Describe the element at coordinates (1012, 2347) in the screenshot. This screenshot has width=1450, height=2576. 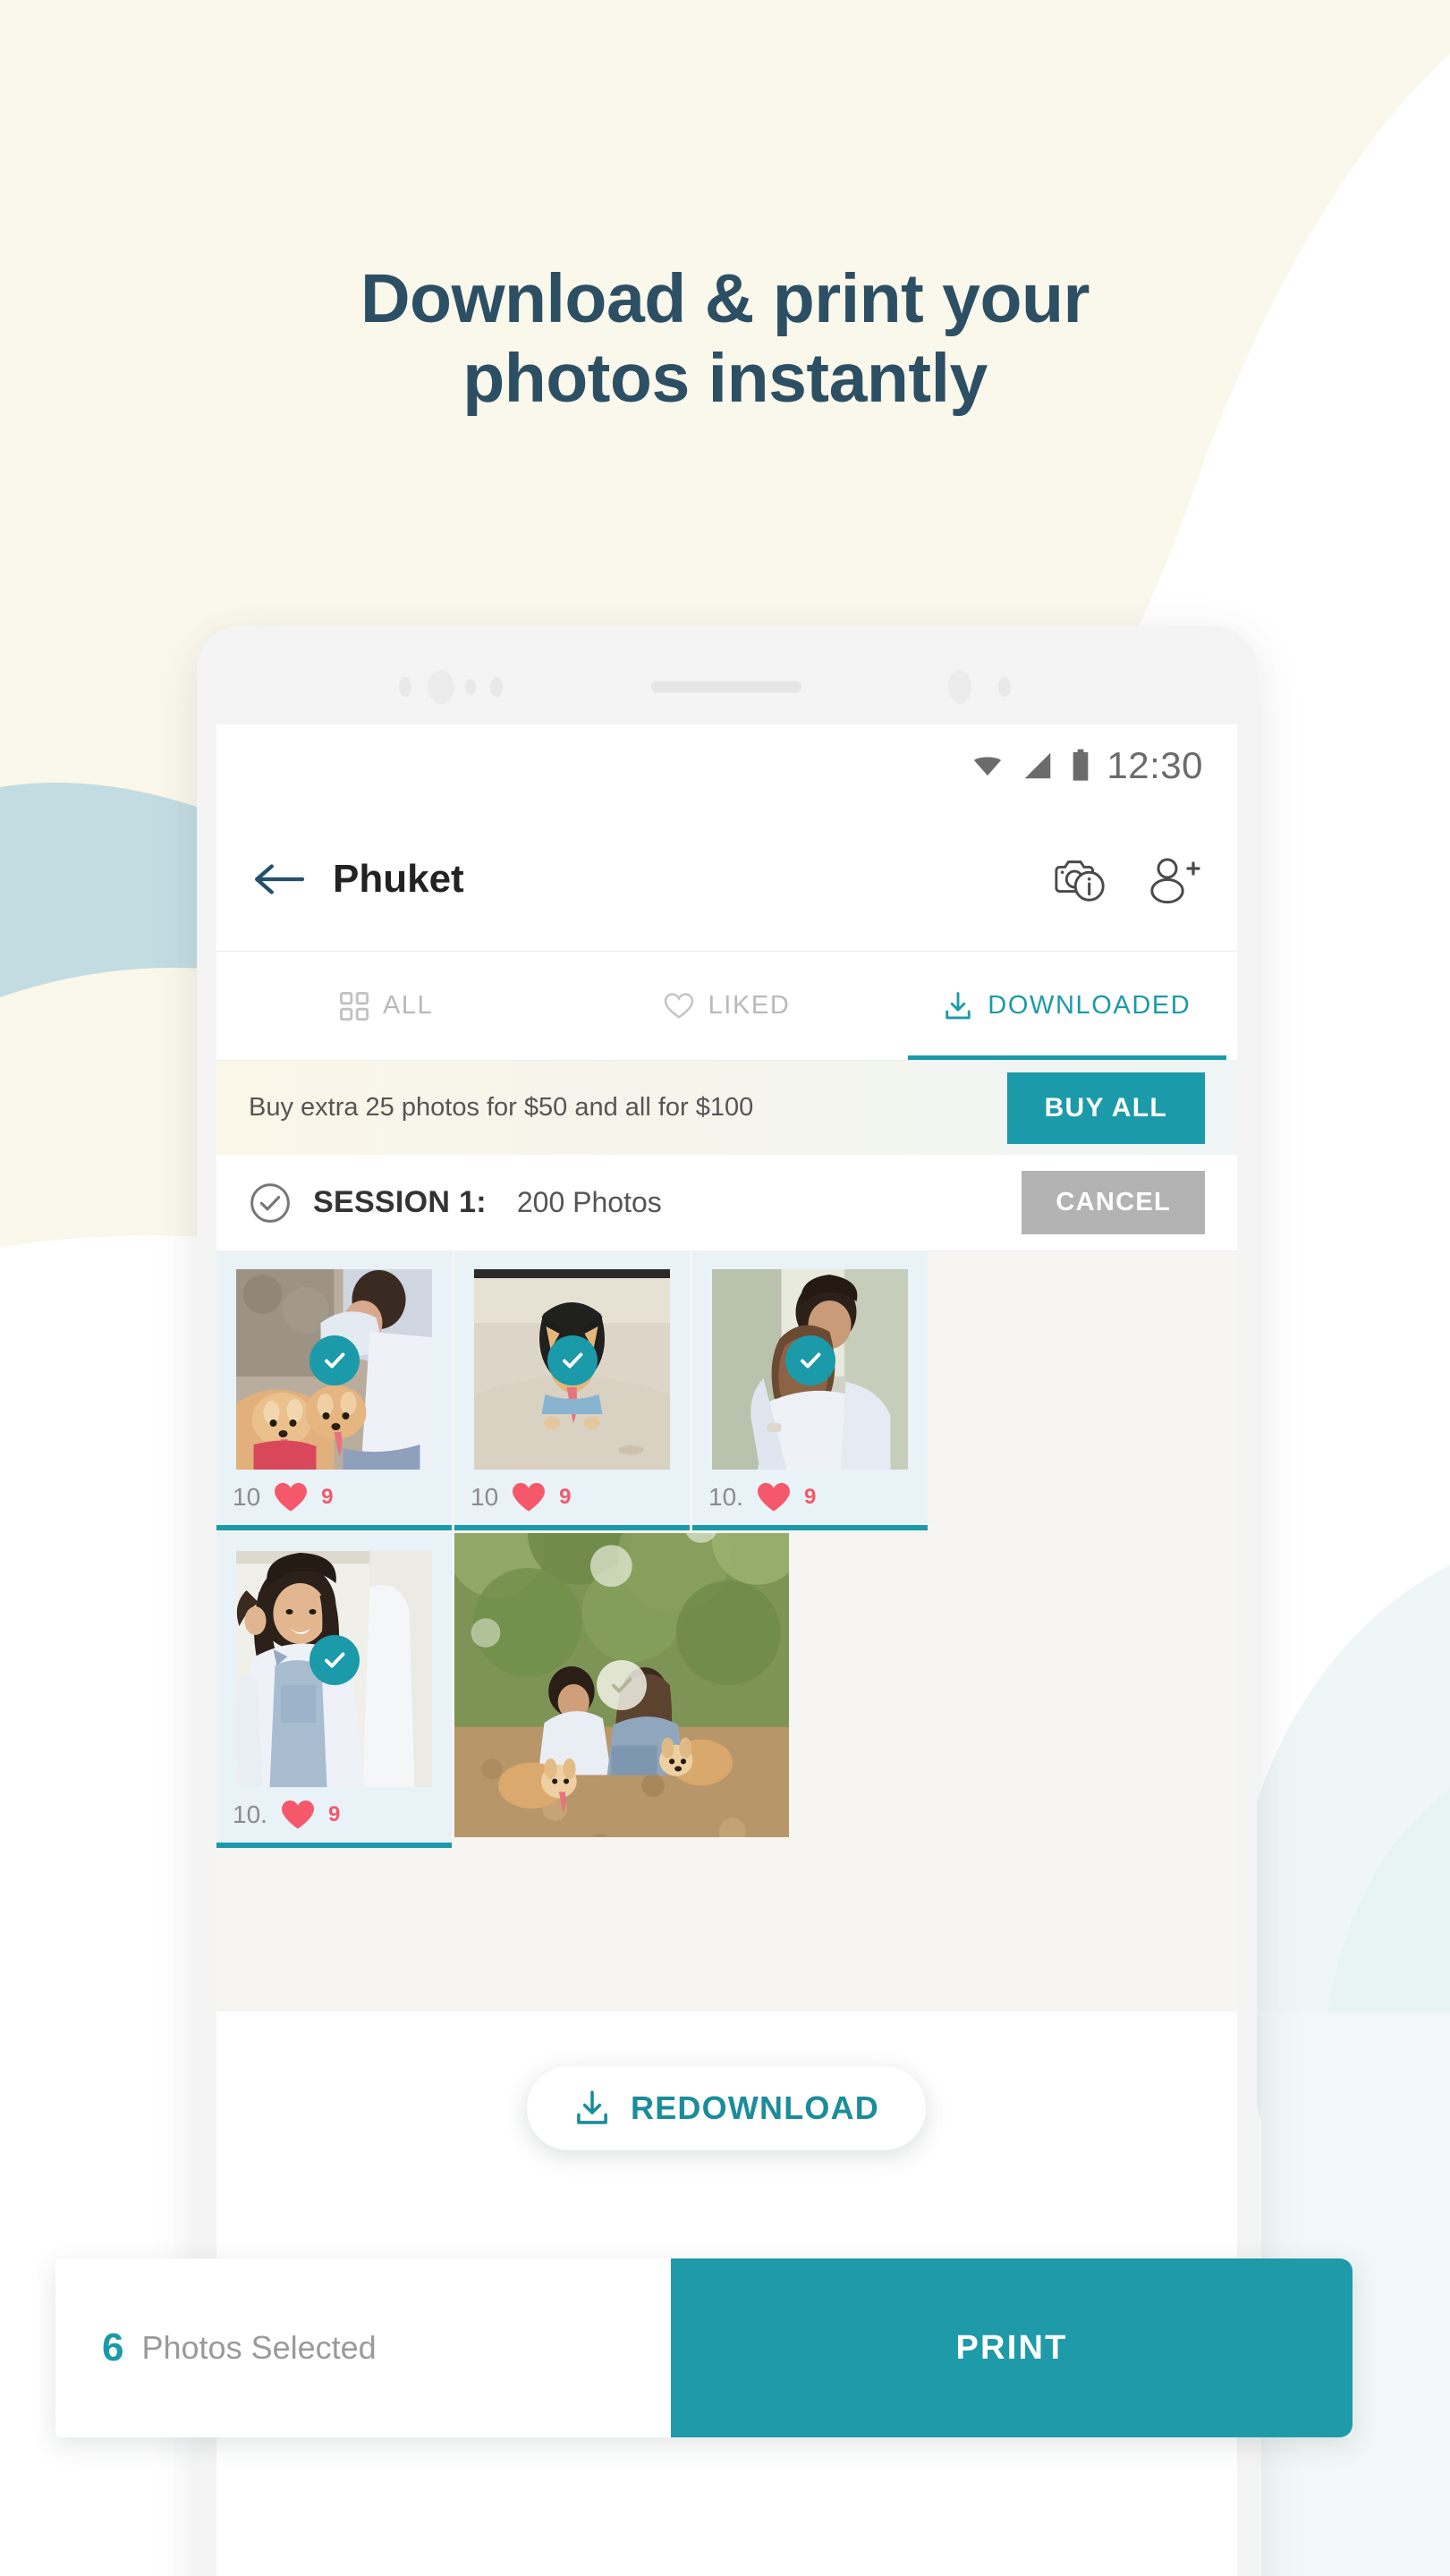
I see `print-button: PRINT` at that location.